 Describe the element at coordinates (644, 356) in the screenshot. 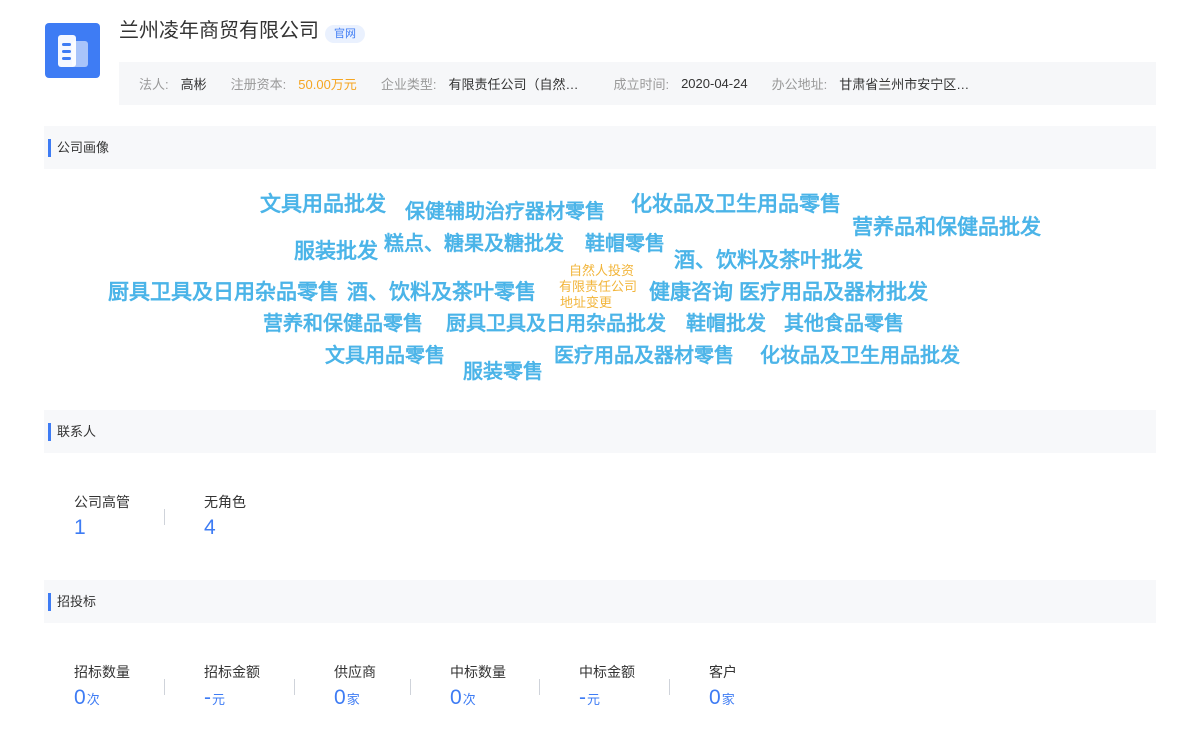

I see `word-cloud-tag: 医疗用品及器材零售` at that location.